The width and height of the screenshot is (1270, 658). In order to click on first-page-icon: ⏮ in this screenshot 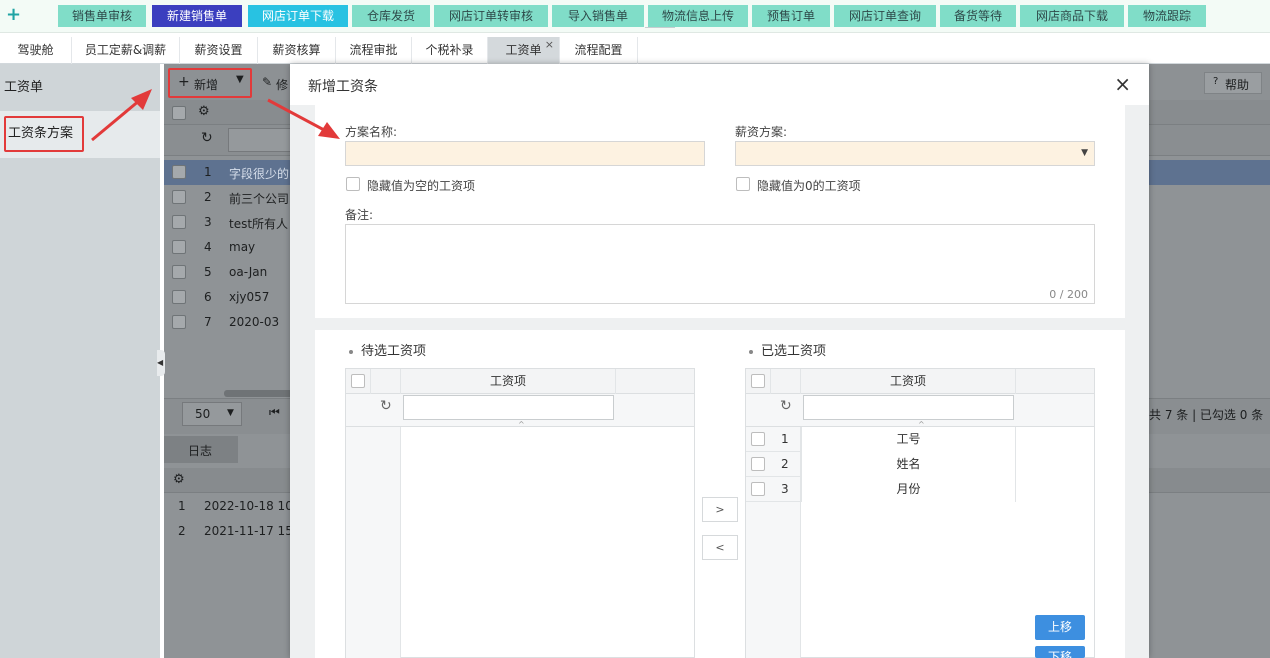, I will do `click(274, 412)`.